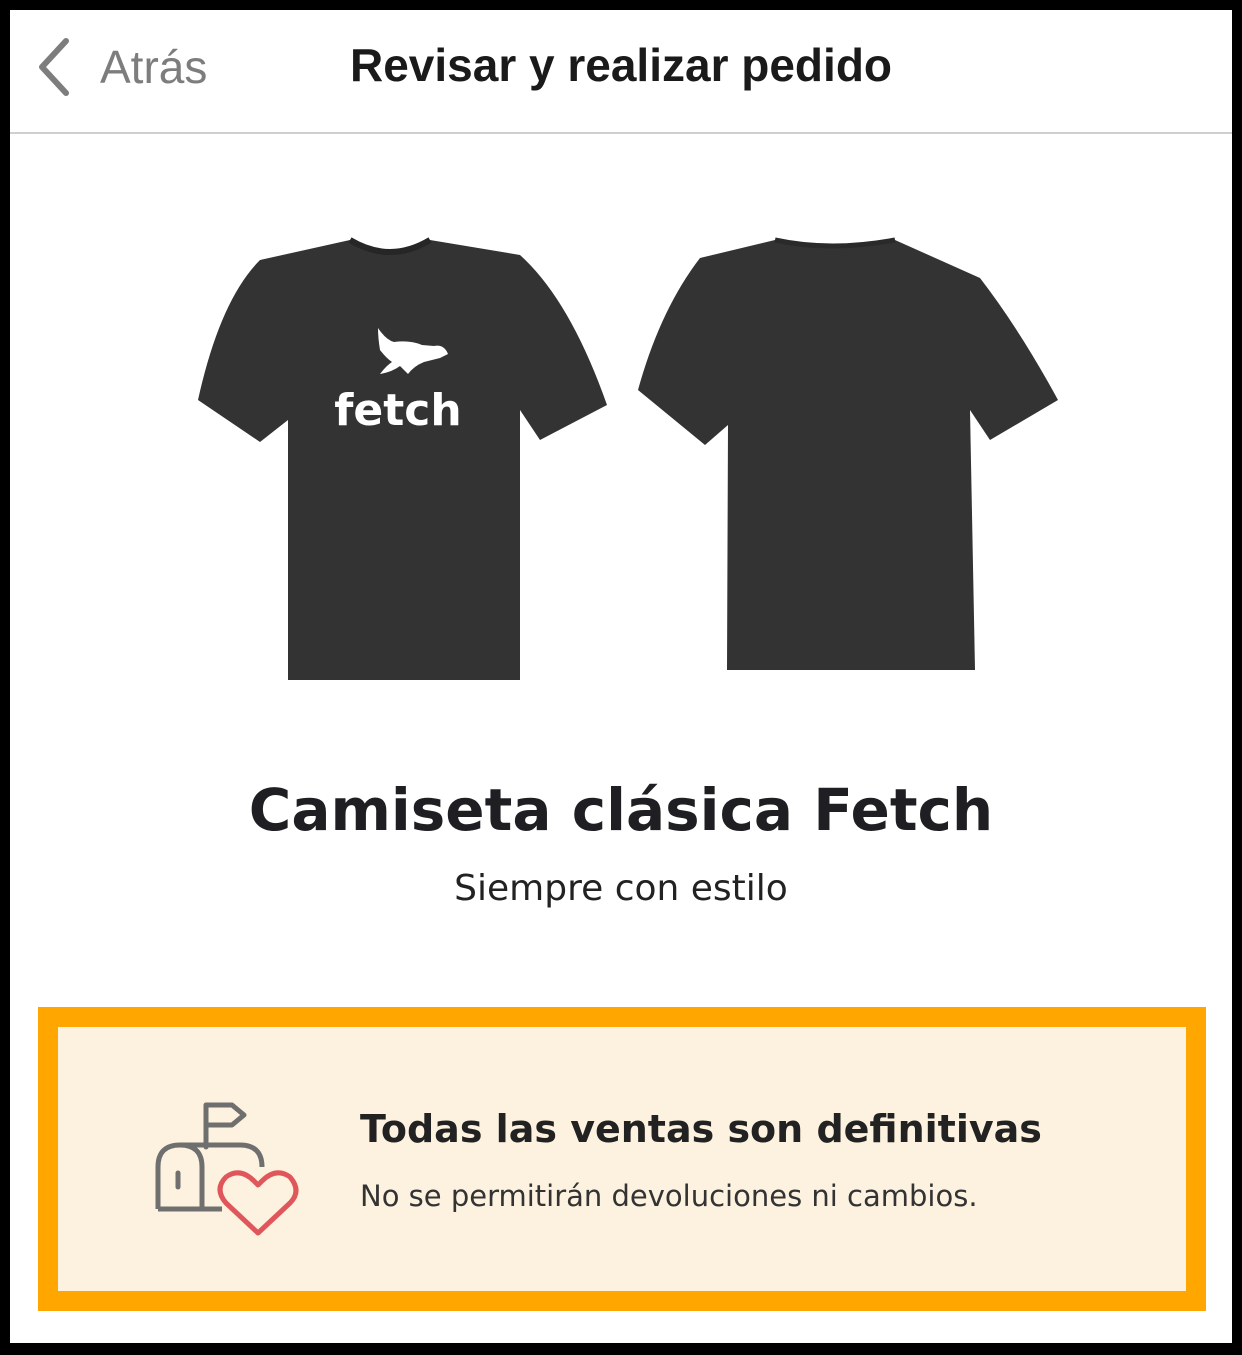 The image size is (1242, 1355). What do you see at coordinates (225, 1171) in the screenshot?
I see `mailbox-heart-icon` at bounding box center [225, 1171].